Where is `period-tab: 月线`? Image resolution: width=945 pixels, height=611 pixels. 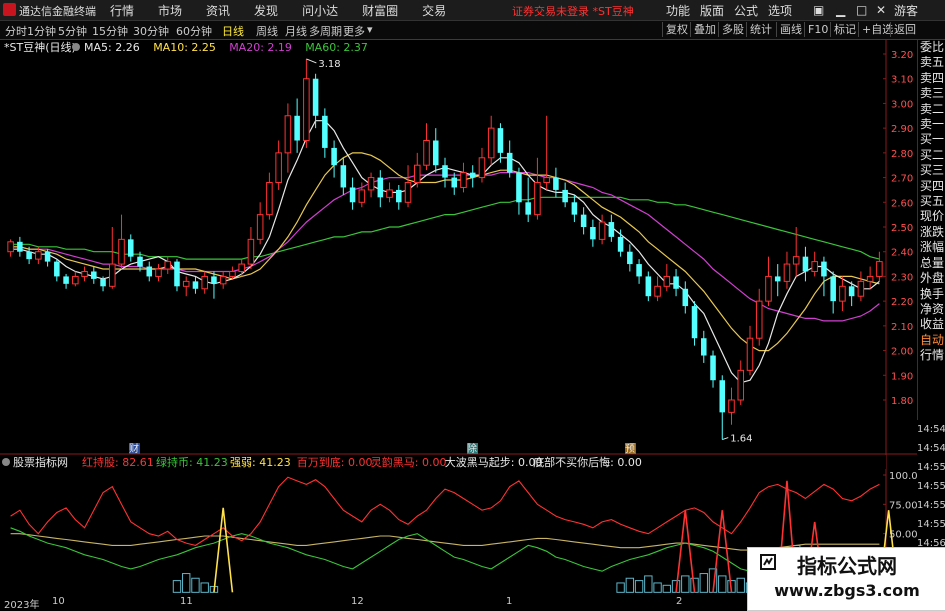 period-tab: 月线 is located at coordinates (296, 31).